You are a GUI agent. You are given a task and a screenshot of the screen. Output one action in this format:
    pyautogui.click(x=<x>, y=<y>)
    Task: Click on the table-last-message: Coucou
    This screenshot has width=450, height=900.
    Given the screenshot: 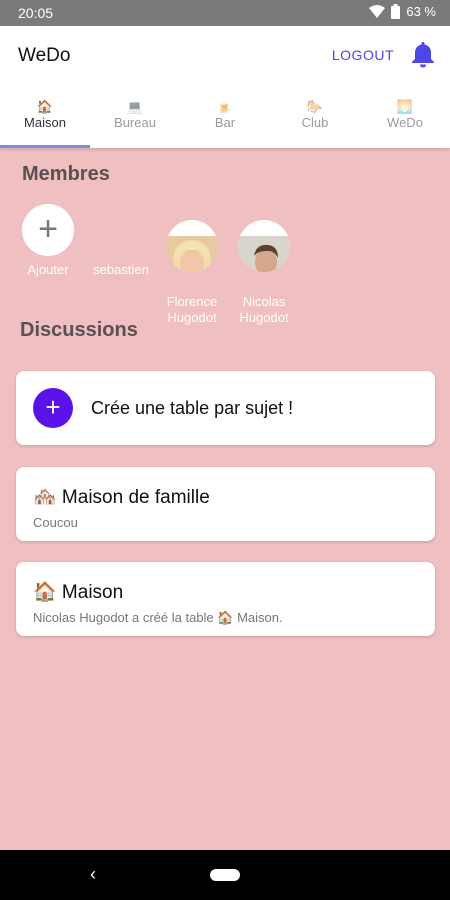 What is the action you would take?
    pyautogui.click(x=55, y=522)
    